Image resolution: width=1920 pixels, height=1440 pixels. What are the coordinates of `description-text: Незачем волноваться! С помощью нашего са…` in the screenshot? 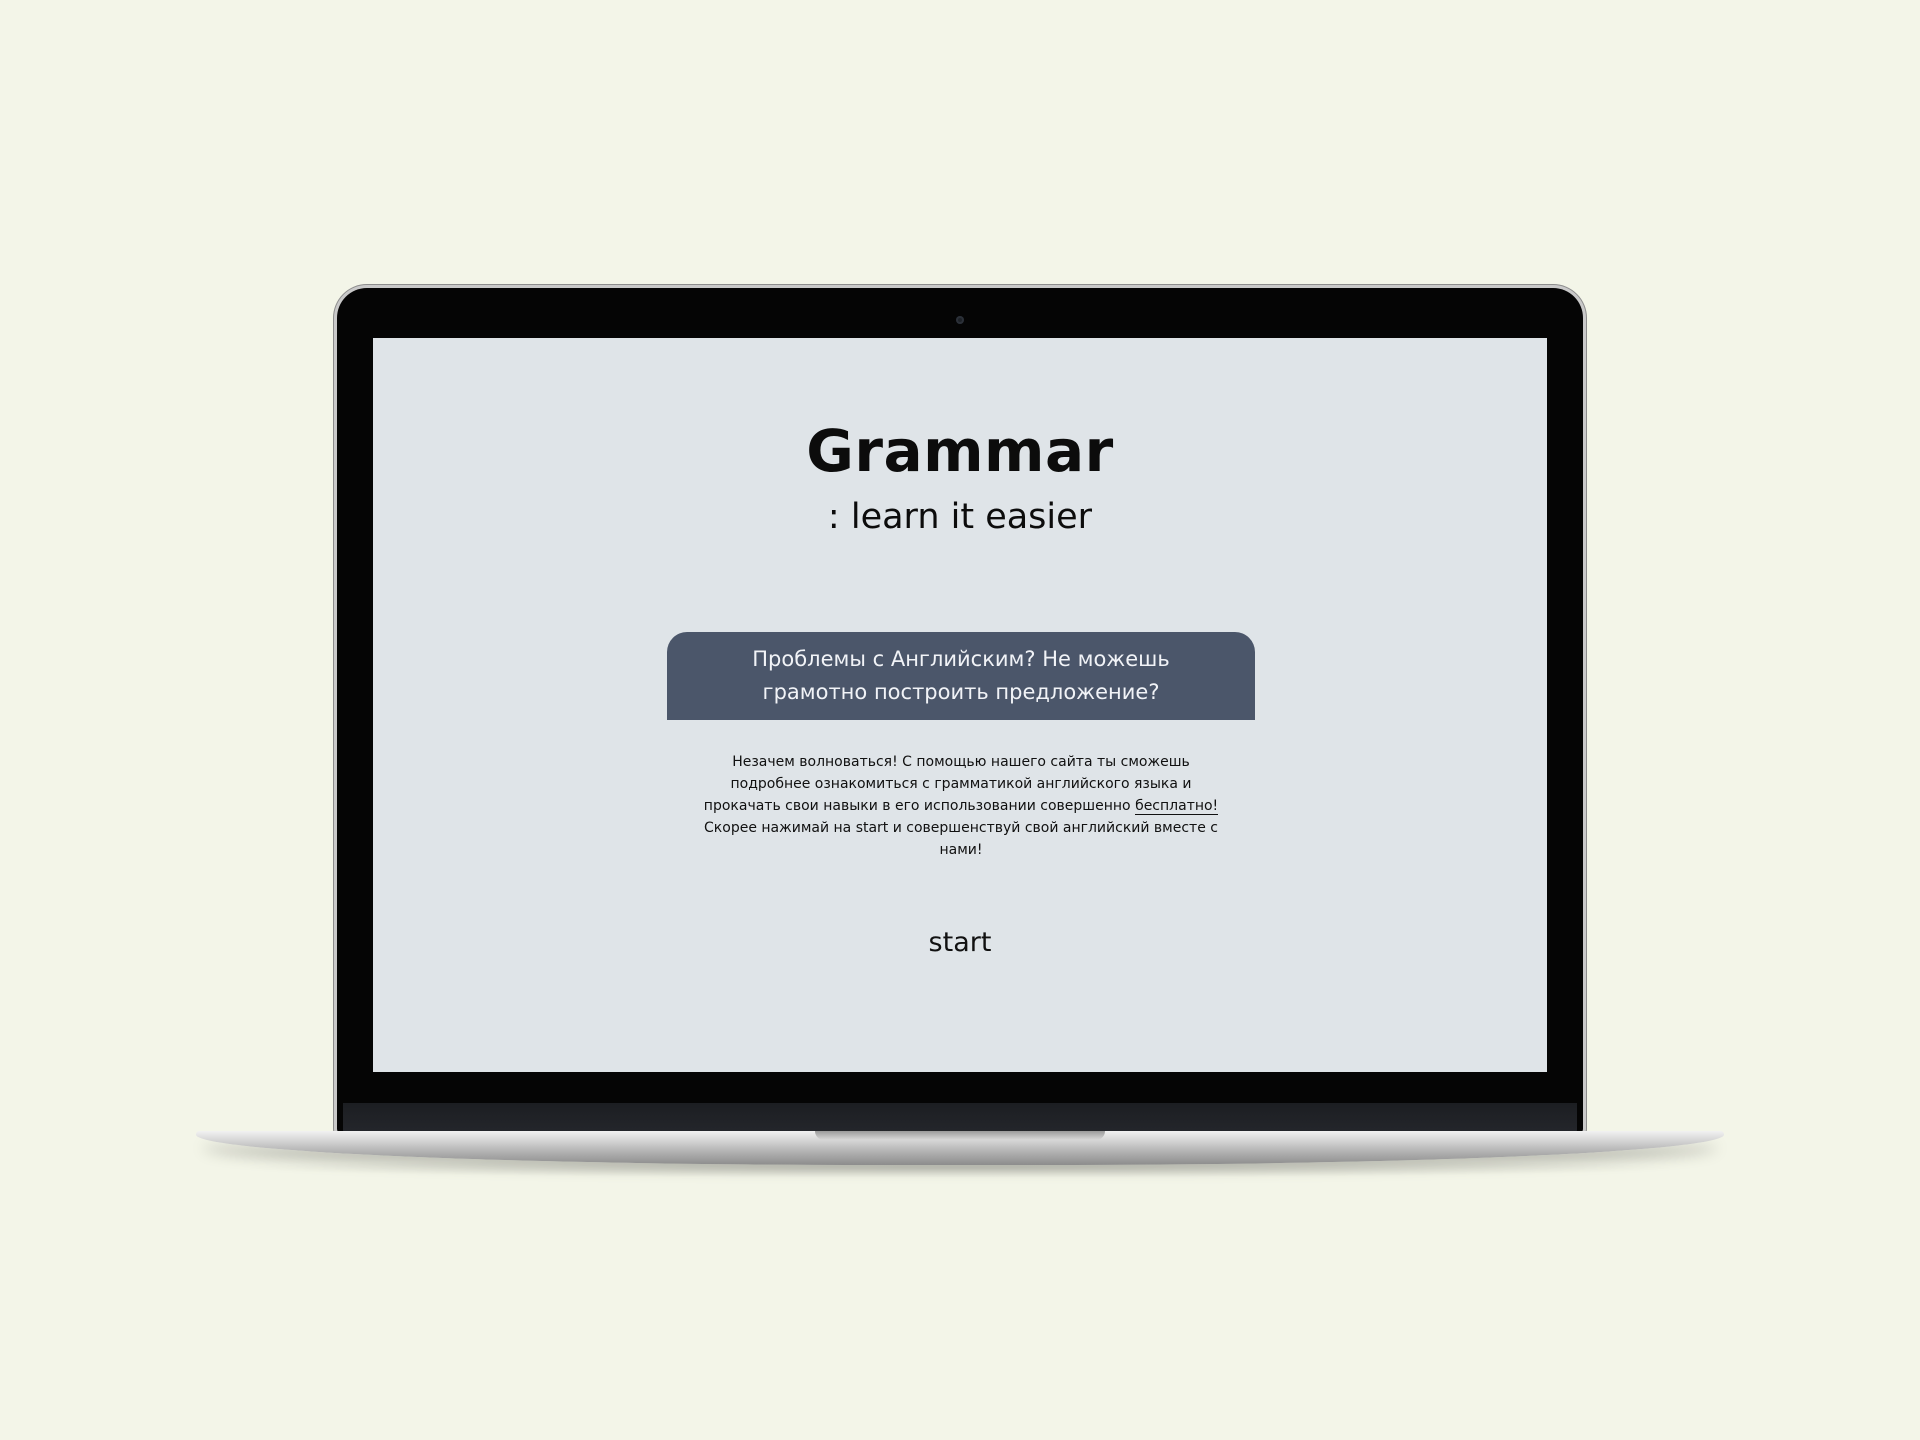 It's located at (961, 806).